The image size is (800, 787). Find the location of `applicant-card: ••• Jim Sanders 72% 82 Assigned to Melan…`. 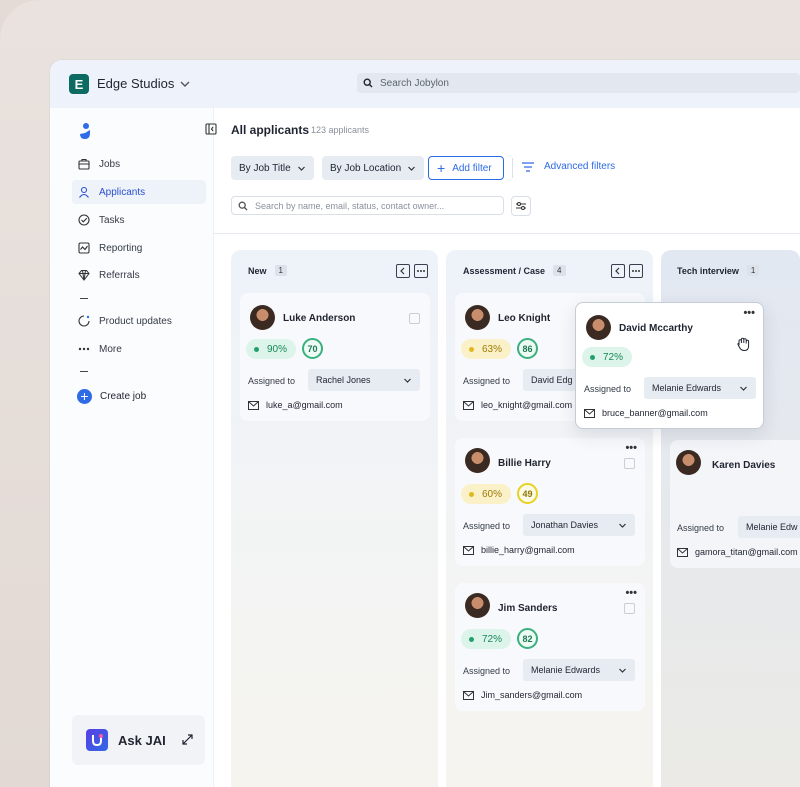

applicant-card: ••• Jim Sanders 72% 82 Assigned to Melan… is located at coordinates (550, 647).